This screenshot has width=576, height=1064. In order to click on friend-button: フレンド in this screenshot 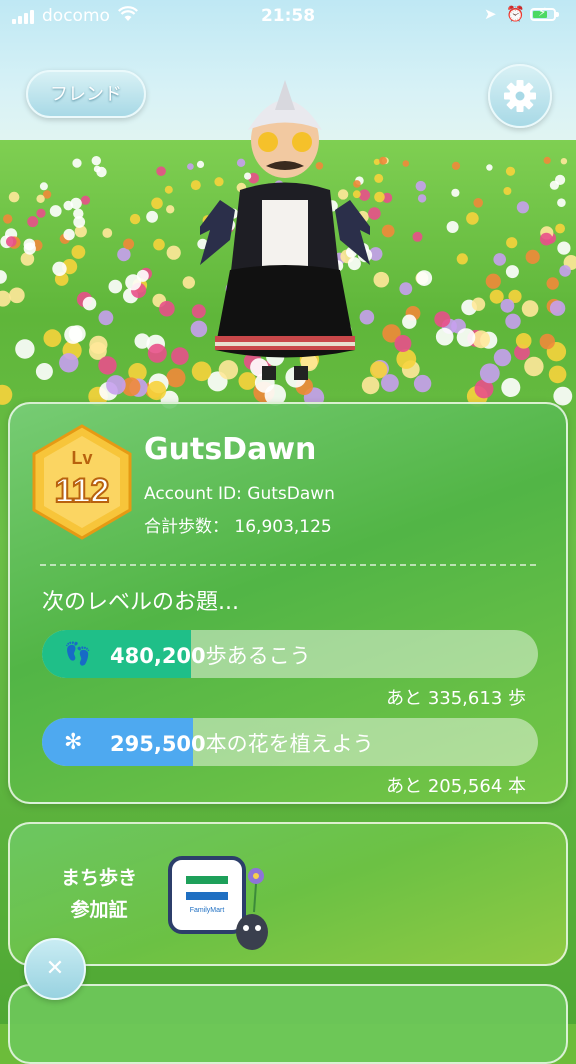, I will do `click(86, 94)`.